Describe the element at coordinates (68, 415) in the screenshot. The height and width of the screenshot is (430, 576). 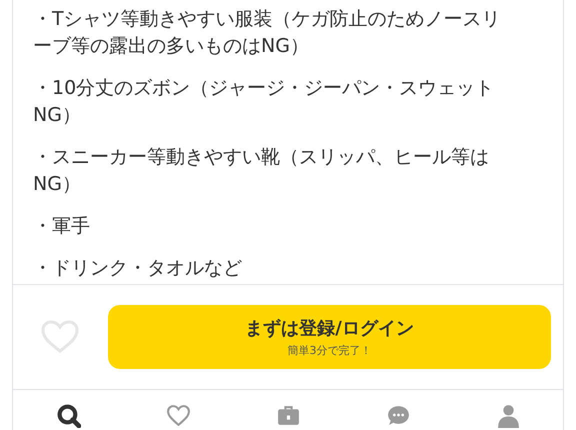
I see `search-icon` at that location.